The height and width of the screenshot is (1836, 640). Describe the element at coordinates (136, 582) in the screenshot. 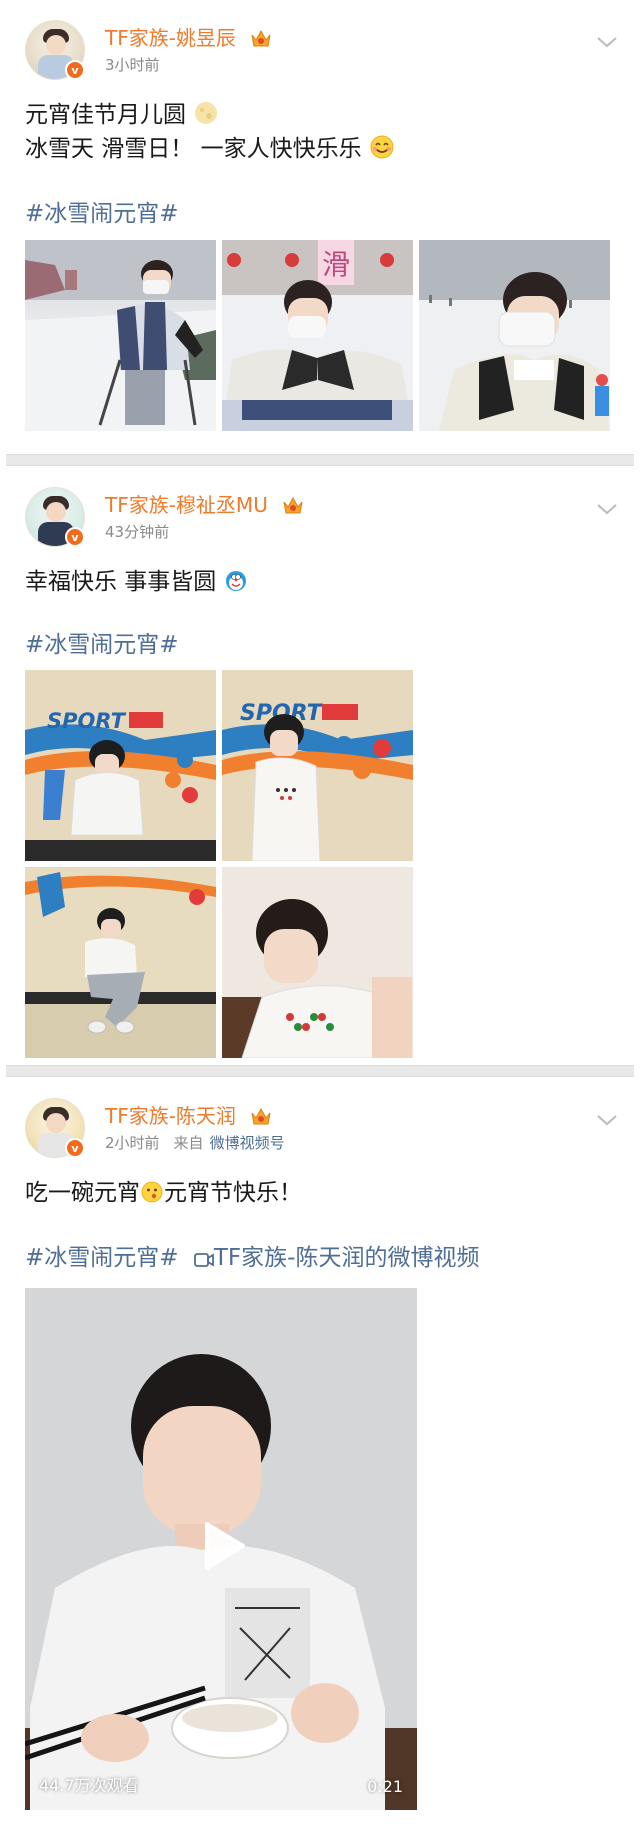

I see `post-text: 幸福快乐 事事皆圆` at that location.